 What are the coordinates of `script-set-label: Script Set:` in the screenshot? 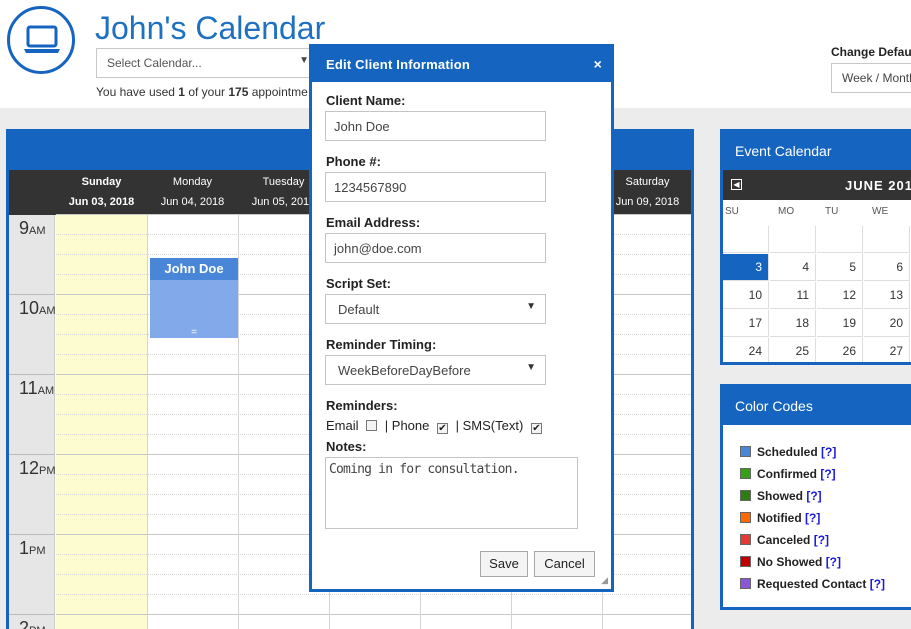 It's located at (359, 283).